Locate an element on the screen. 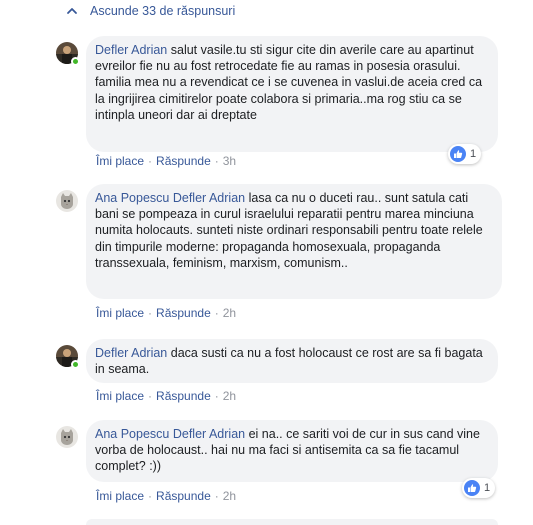 The image size is (533, 525). comment-actions: Îmi place · Răspunde · 3h is located at coordinates (166, 161).